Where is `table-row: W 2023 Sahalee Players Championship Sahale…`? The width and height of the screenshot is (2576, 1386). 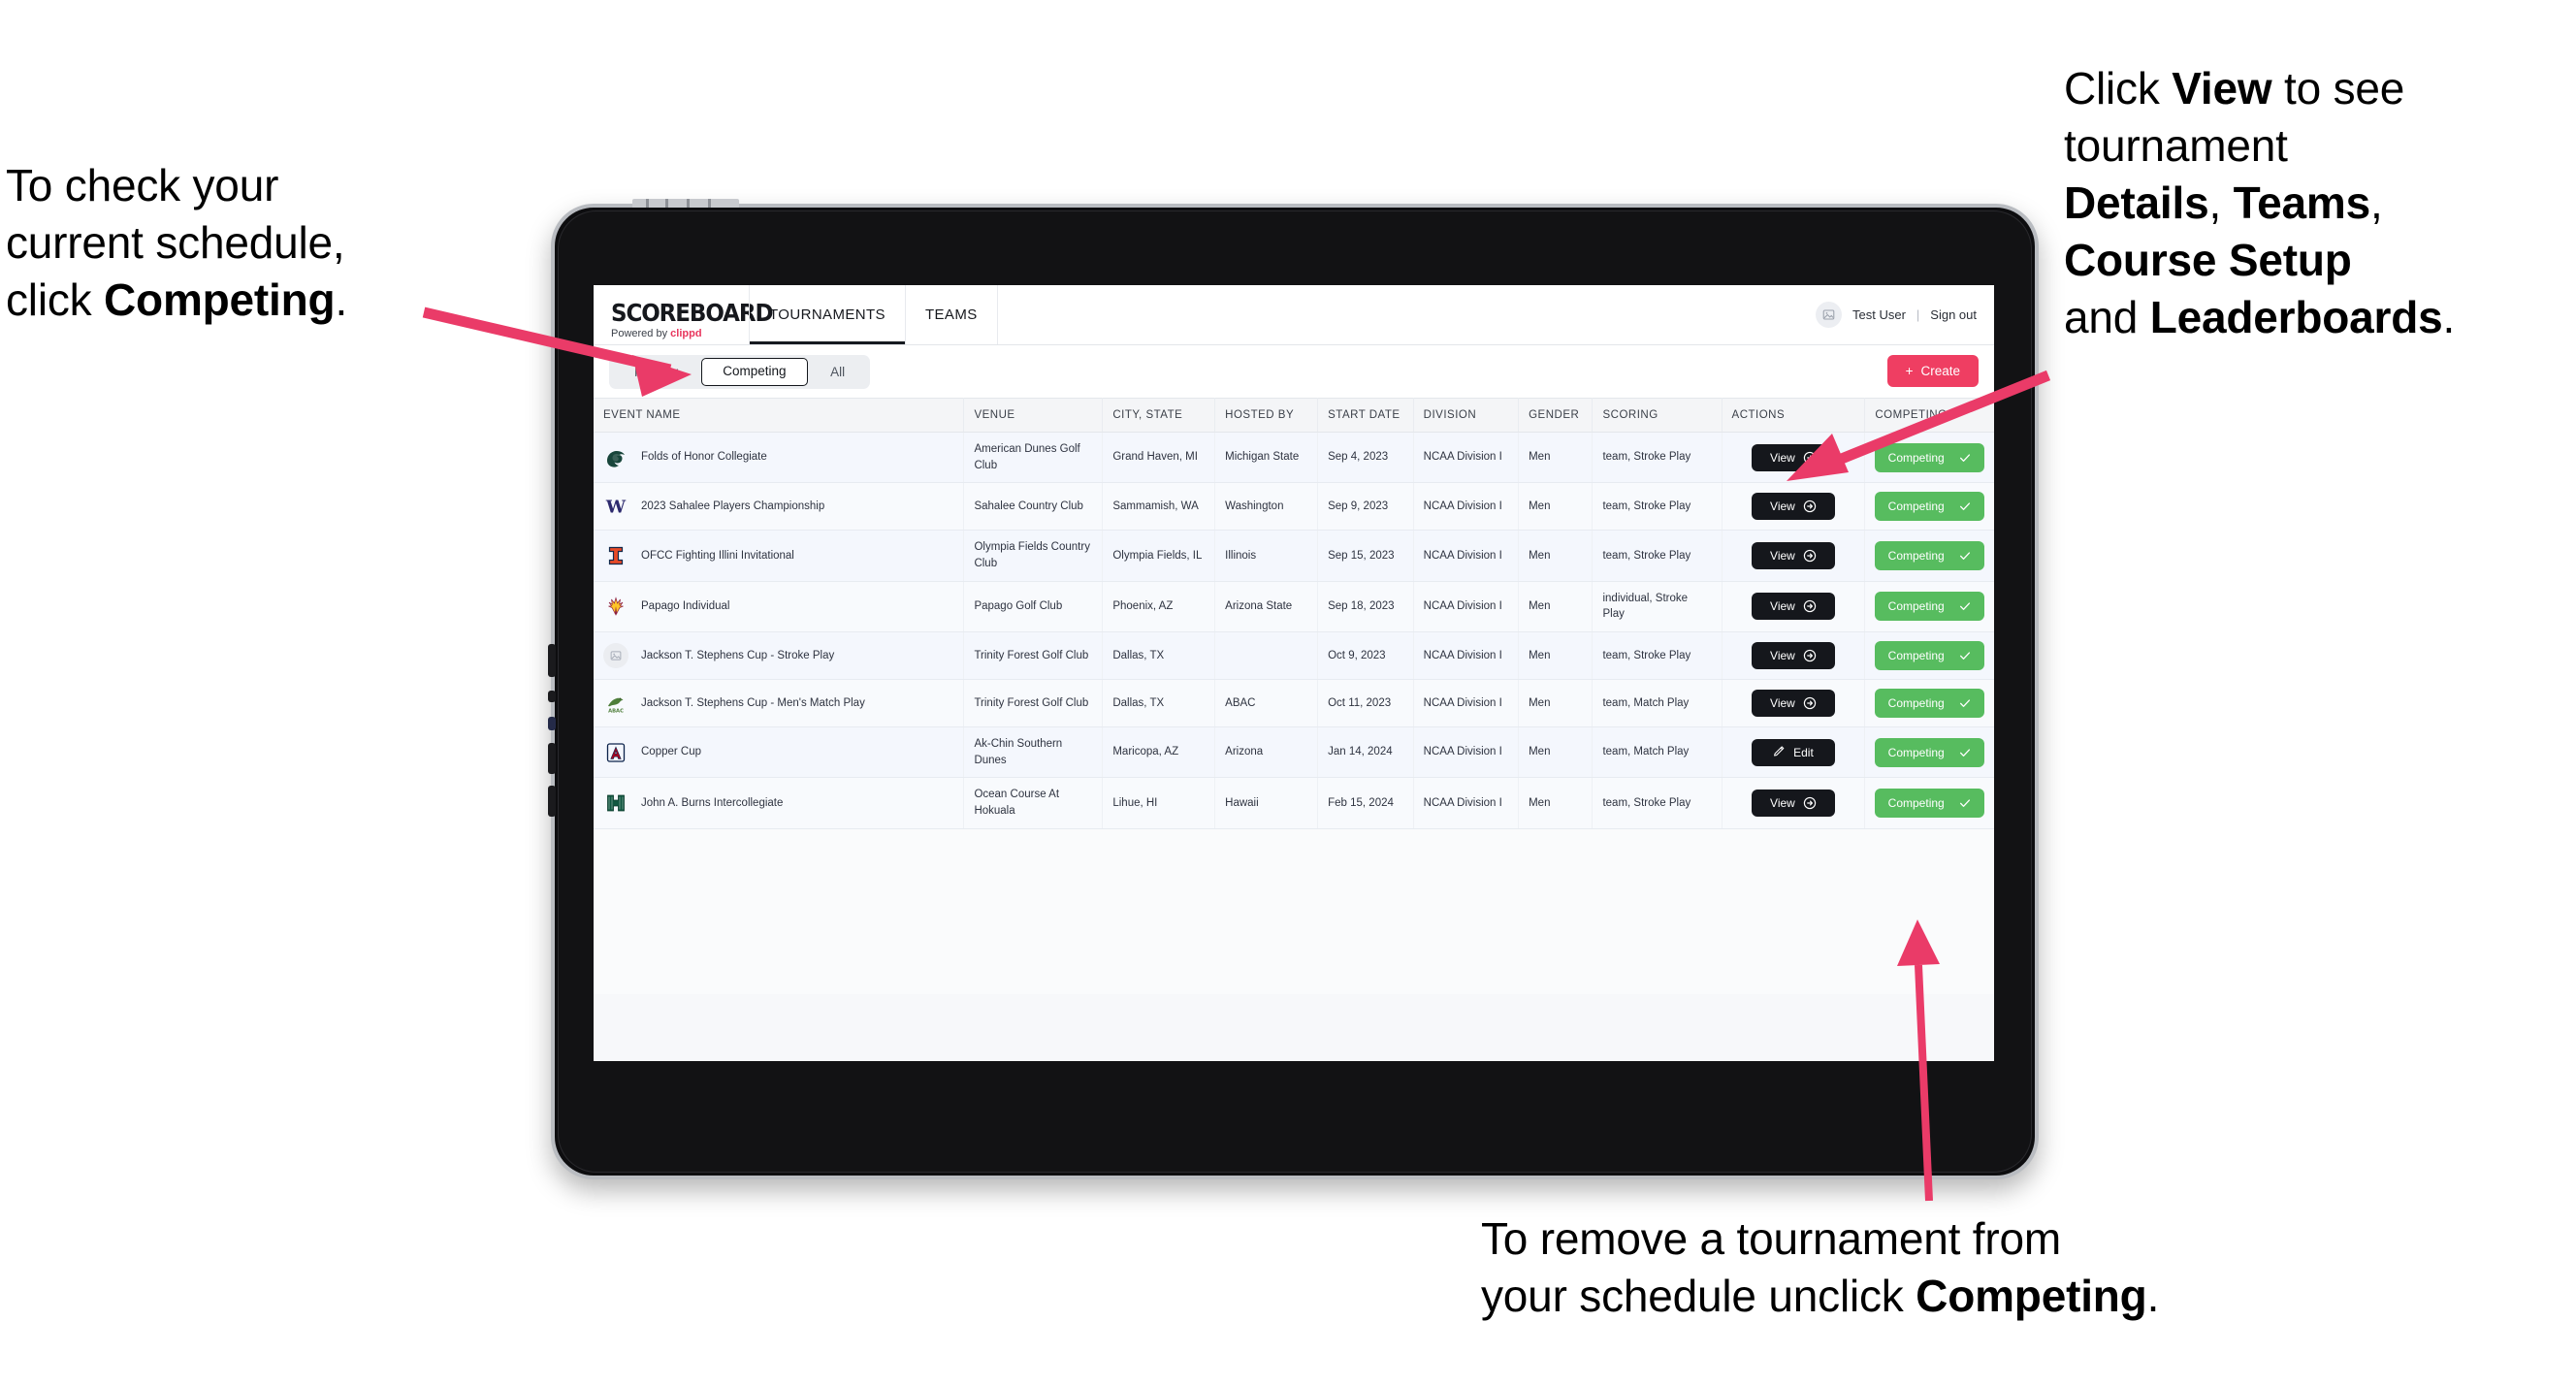
table-row: W 2023 Sahalee Players Championship Sahale… is located at coordinates (1294, 507).